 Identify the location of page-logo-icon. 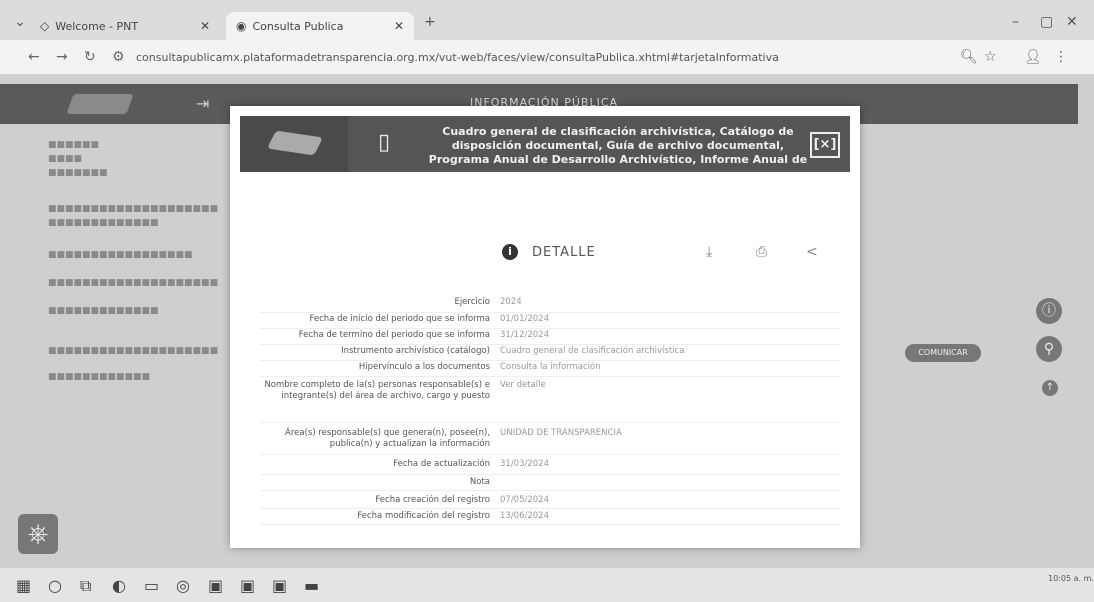
(100, 104).